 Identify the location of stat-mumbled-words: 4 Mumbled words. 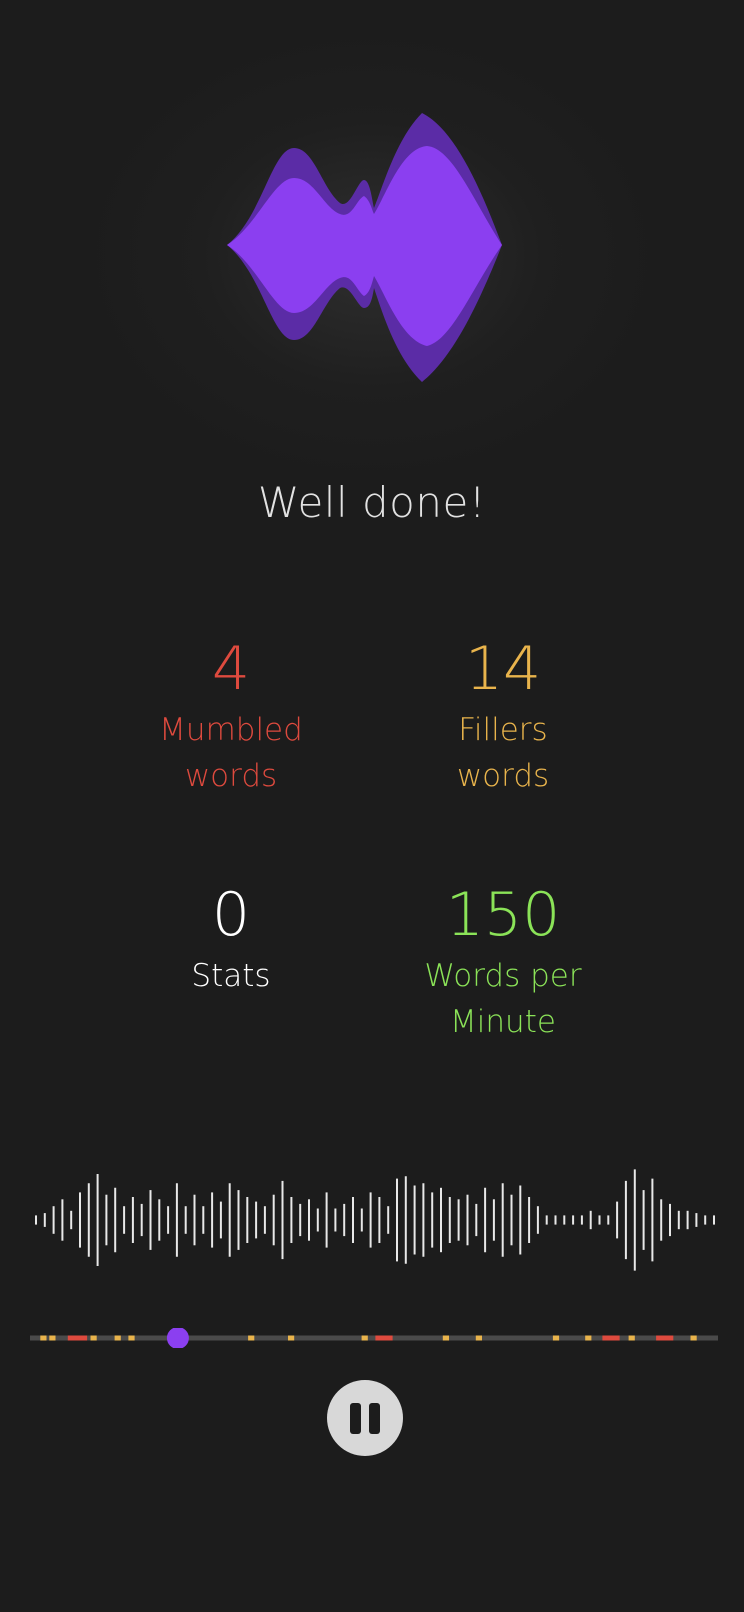
(231, 716).